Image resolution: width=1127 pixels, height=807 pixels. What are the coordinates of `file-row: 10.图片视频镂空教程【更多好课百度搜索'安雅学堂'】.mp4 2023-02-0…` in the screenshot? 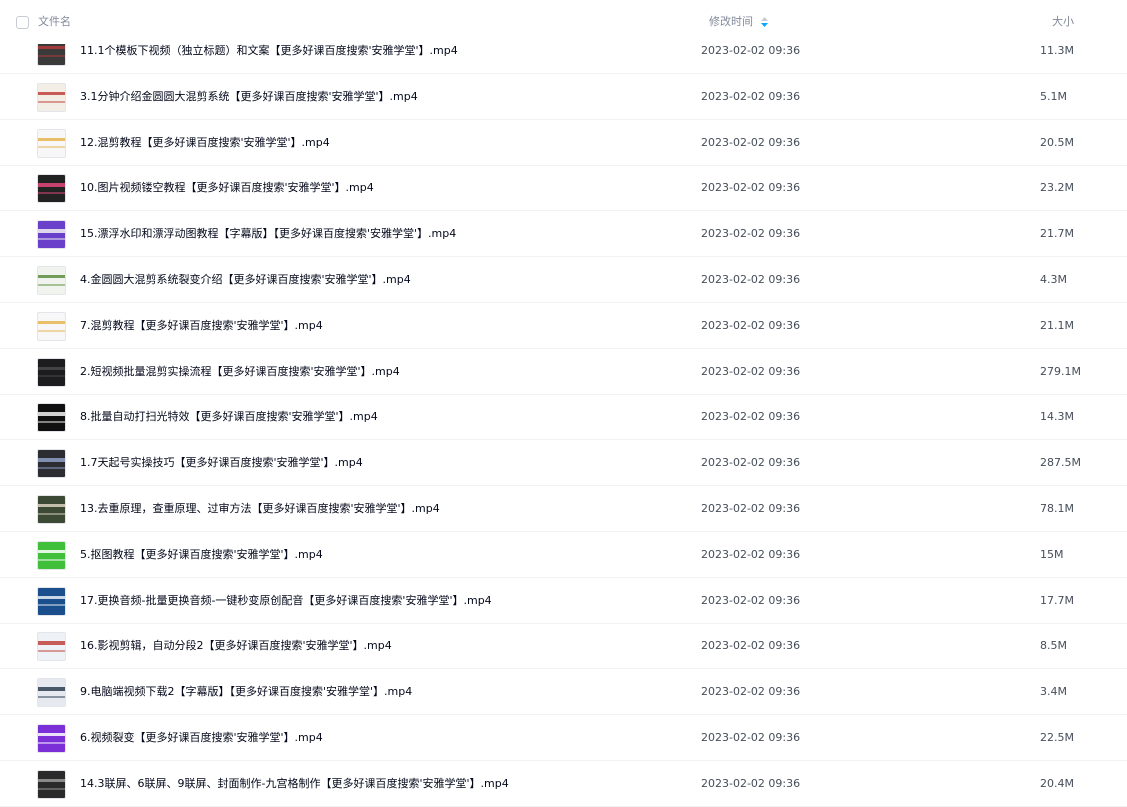 It's located at (563, 189).